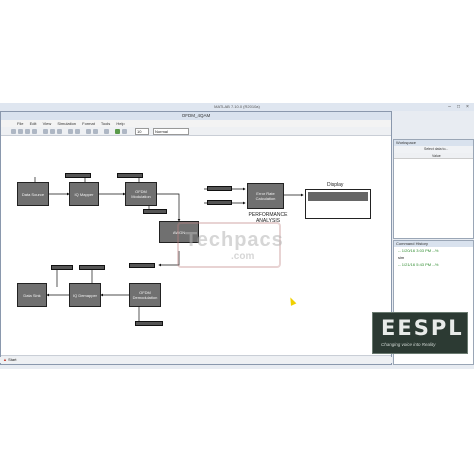  Describe the element at coordinates (66, 123) in the screenshot. I see `menu-simulation: Simulation` at that location.